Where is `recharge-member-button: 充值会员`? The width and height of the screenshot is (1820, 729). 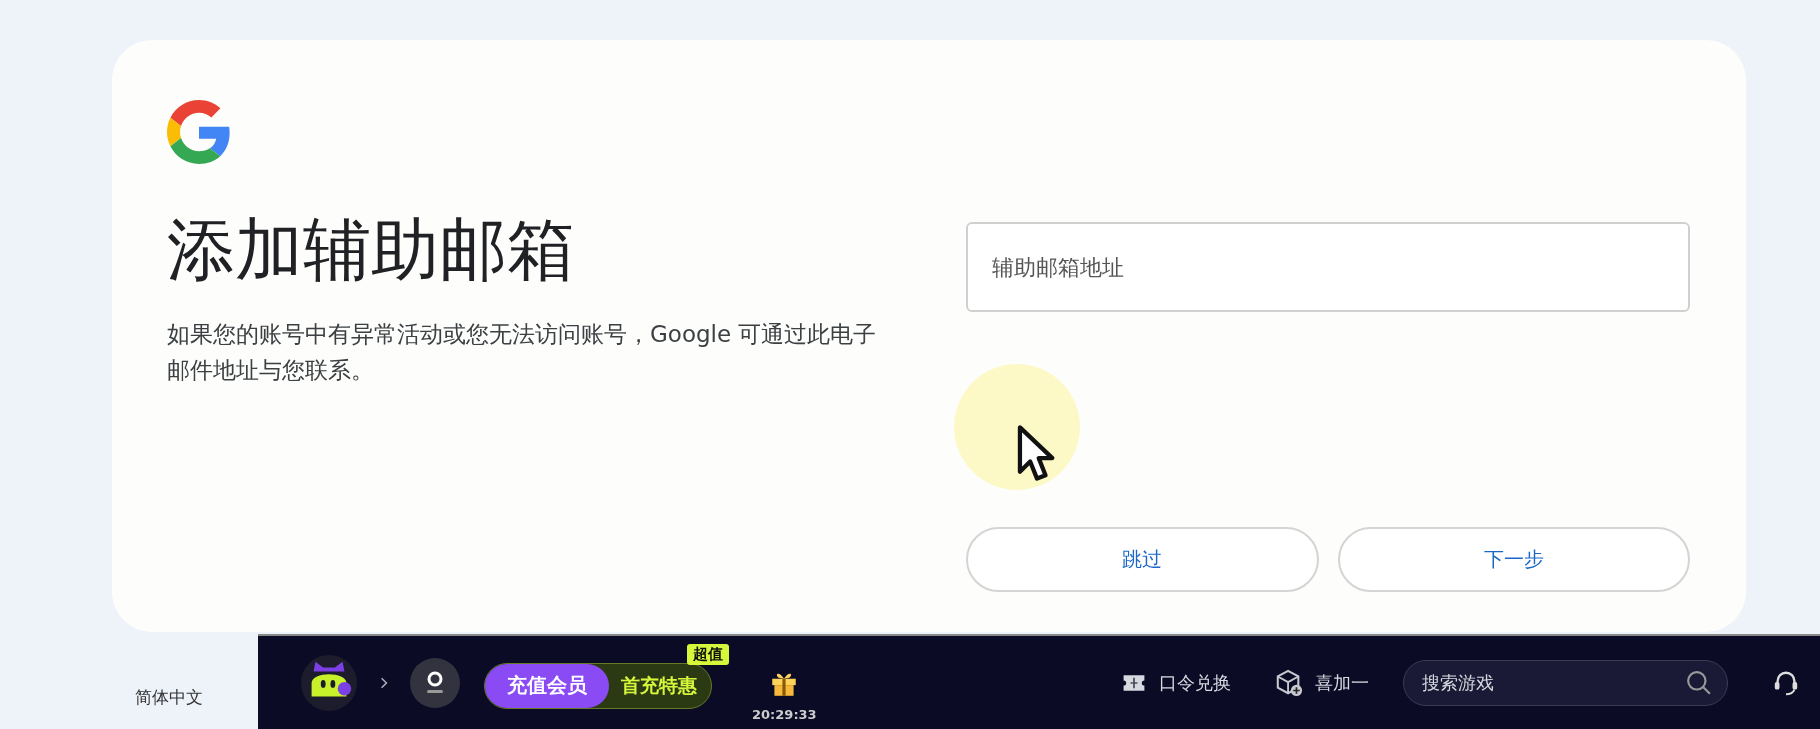
recharge-member-button: 充值会员 is located at coordinates (547, 685).